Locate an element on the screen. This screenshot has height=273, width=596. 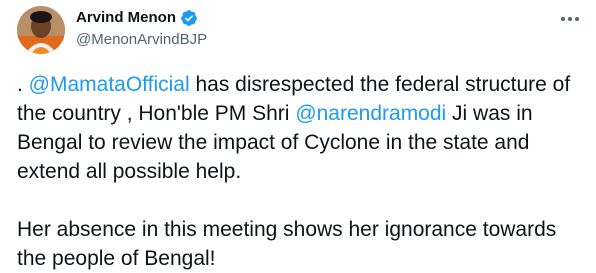
mention-link-narendramodi: @narendramodi is located at coordinates (370, 113).